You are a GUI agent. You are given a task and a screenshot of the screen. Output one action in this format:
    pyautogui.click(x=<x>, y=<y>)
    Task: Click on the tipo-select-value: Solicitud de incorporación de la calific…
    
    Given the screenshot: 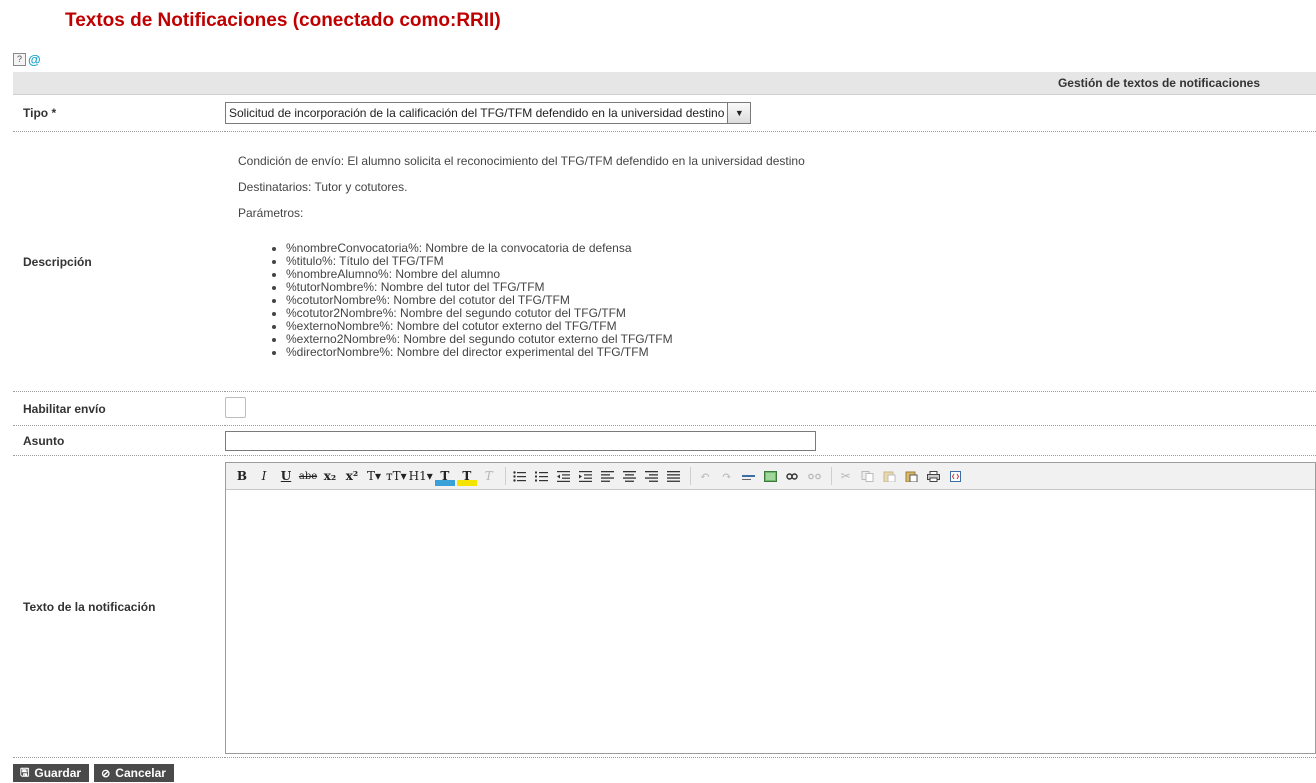 What is the action you would take?
    pyautogui.click(x=477, y=113)
    